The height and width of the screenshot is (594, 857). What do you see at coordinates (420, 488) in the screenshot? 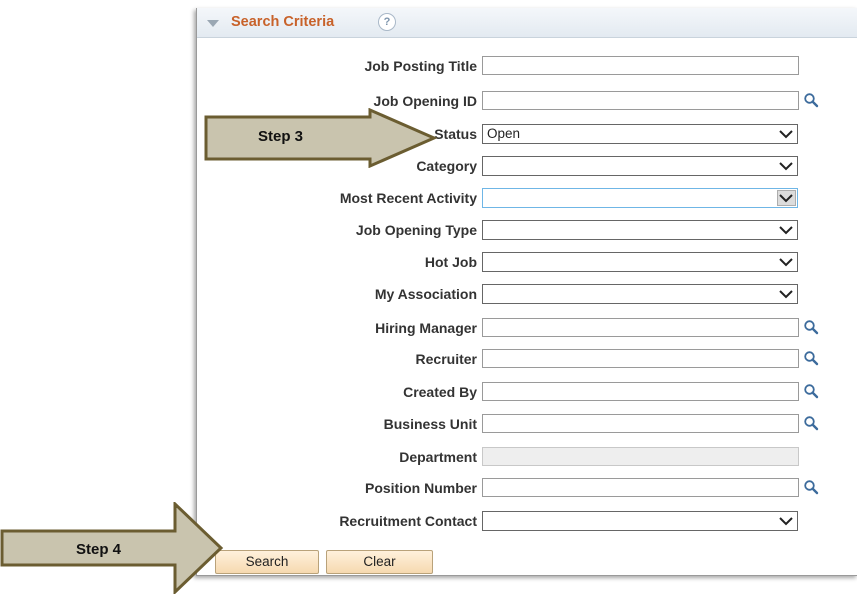
I see `position-number-label: Position Number` at bounding box center [420, 488].